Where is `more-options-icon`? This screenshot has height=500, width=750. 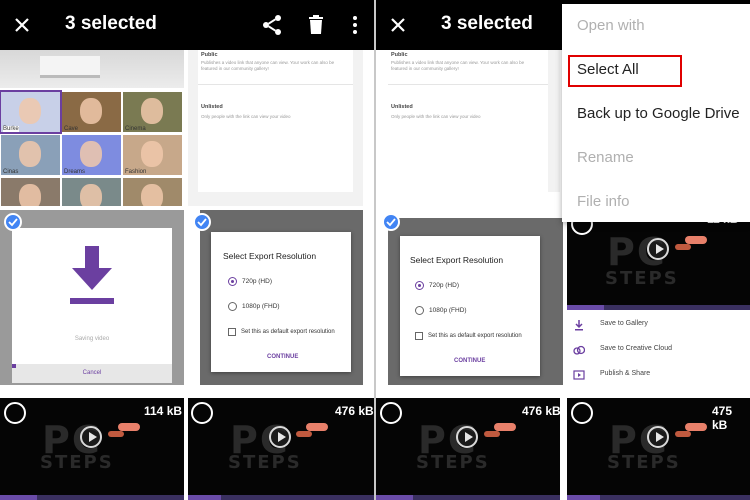
more-options-icon is located at coordinates (355, 25).